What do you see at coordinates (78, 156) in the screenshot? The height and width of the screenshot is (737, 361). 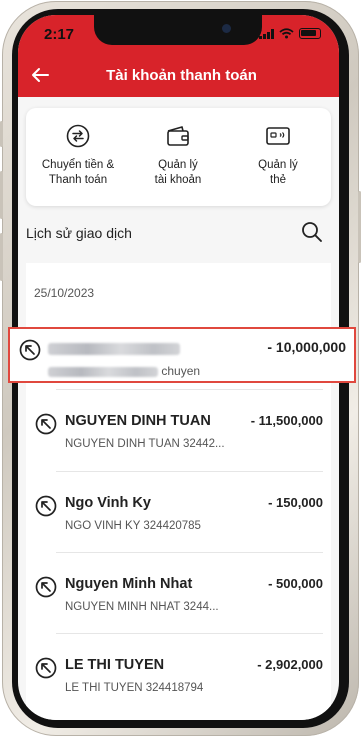 I see `quick-action-transfer: Chuyển tiền & Thanh toán` at bounding box center [78, 156].